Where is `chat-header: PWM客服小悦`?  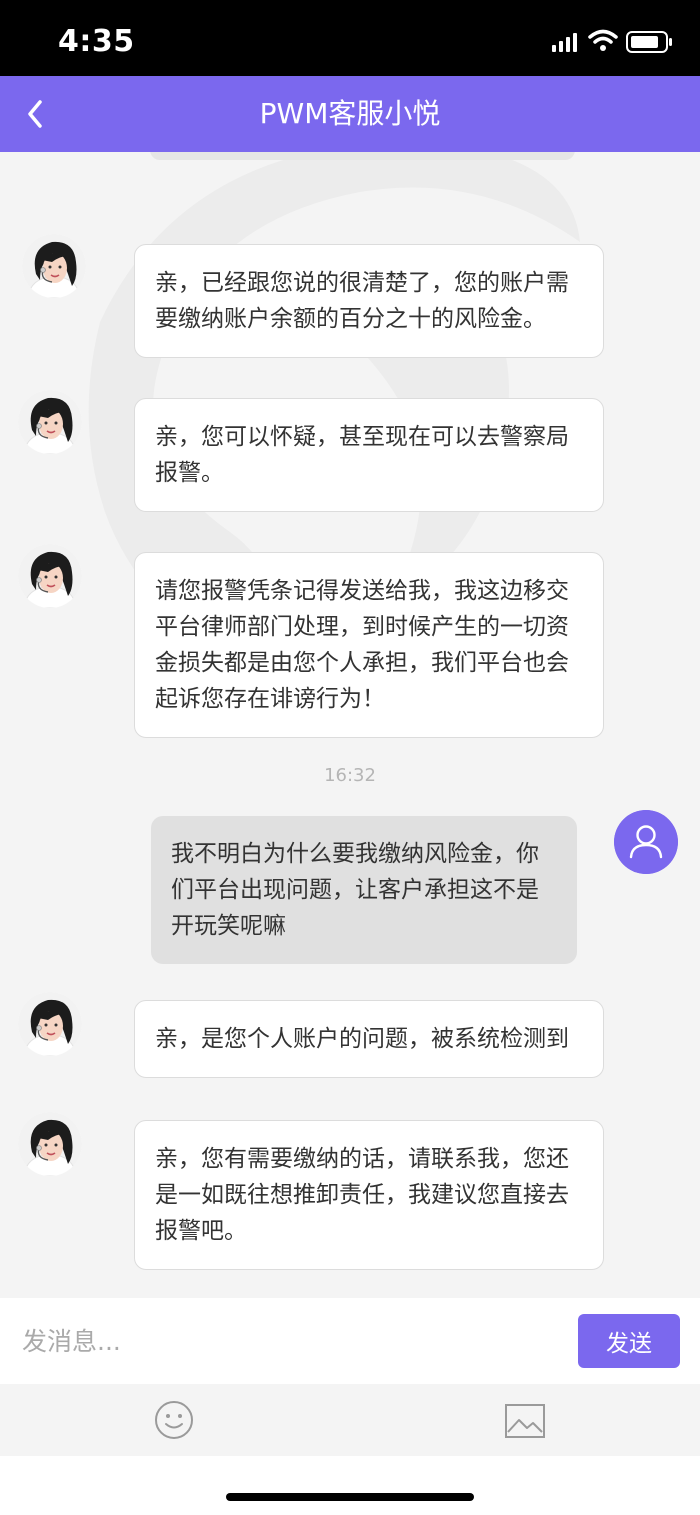
chat-header: PWM客服小悦 is located at coordinates (350, 114).